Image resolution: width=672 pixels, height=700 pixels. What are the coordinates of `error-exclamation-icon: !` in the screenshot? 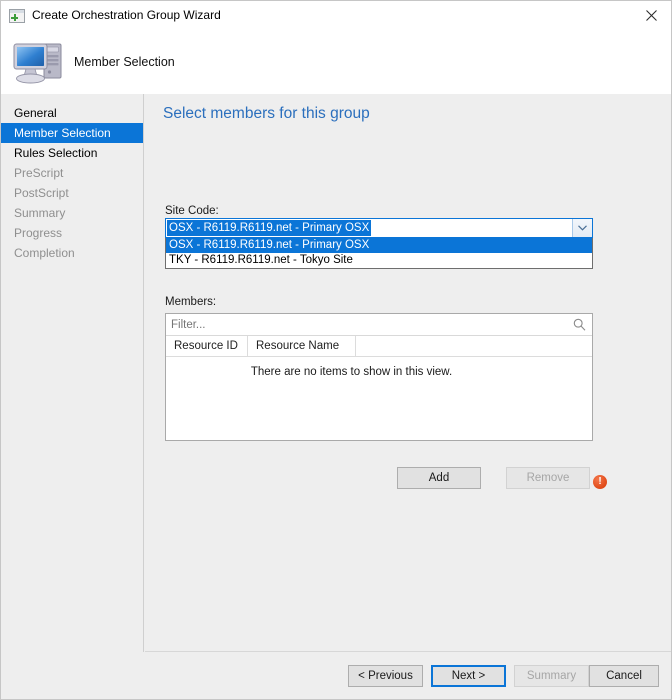 It's located at (600, 482).